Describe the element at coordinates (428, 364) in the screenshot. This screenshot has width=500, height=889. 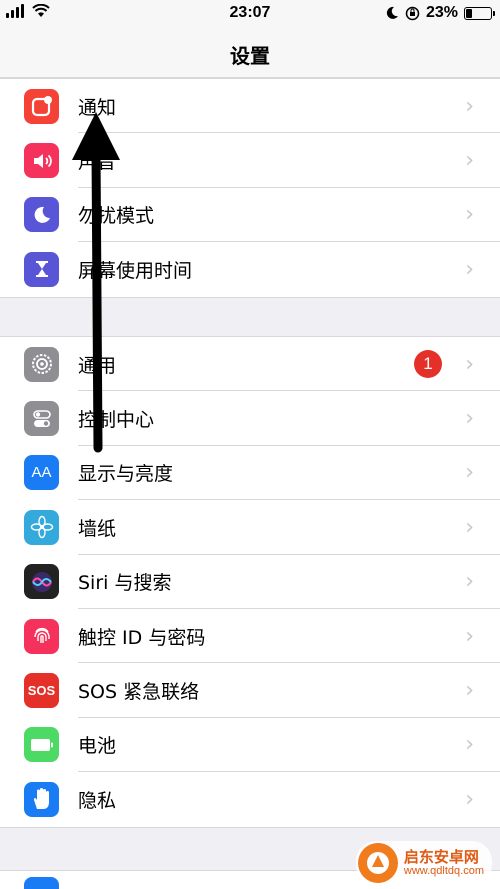
I see `notification-badge: 1` at that location.